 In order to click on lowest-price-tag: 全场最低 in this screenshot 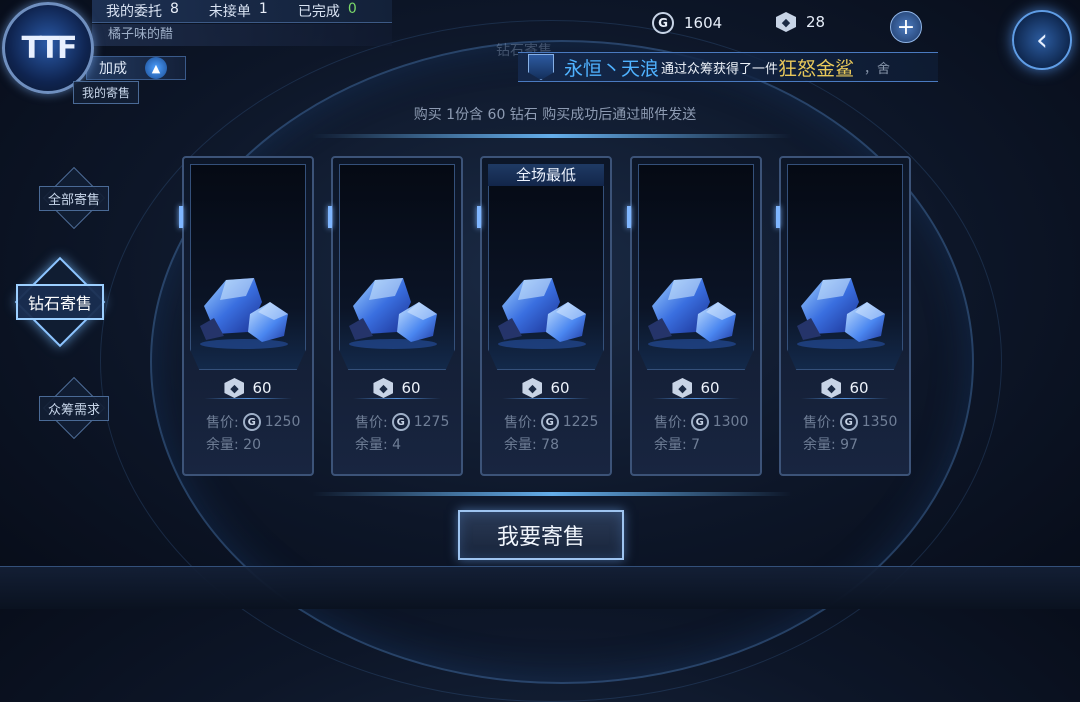, I will do `click(546, 175)`.